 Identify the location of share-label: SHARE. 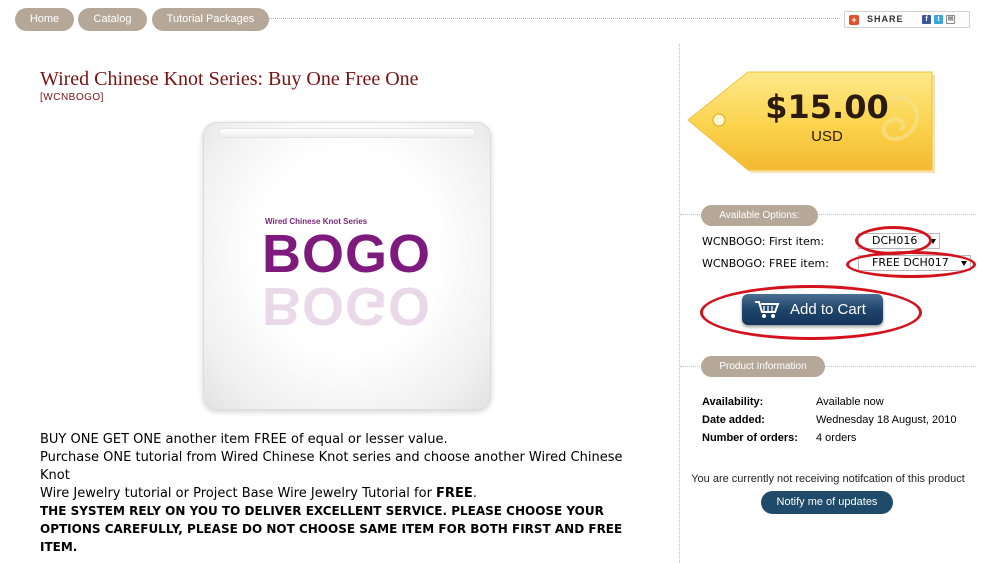
(885, 19).